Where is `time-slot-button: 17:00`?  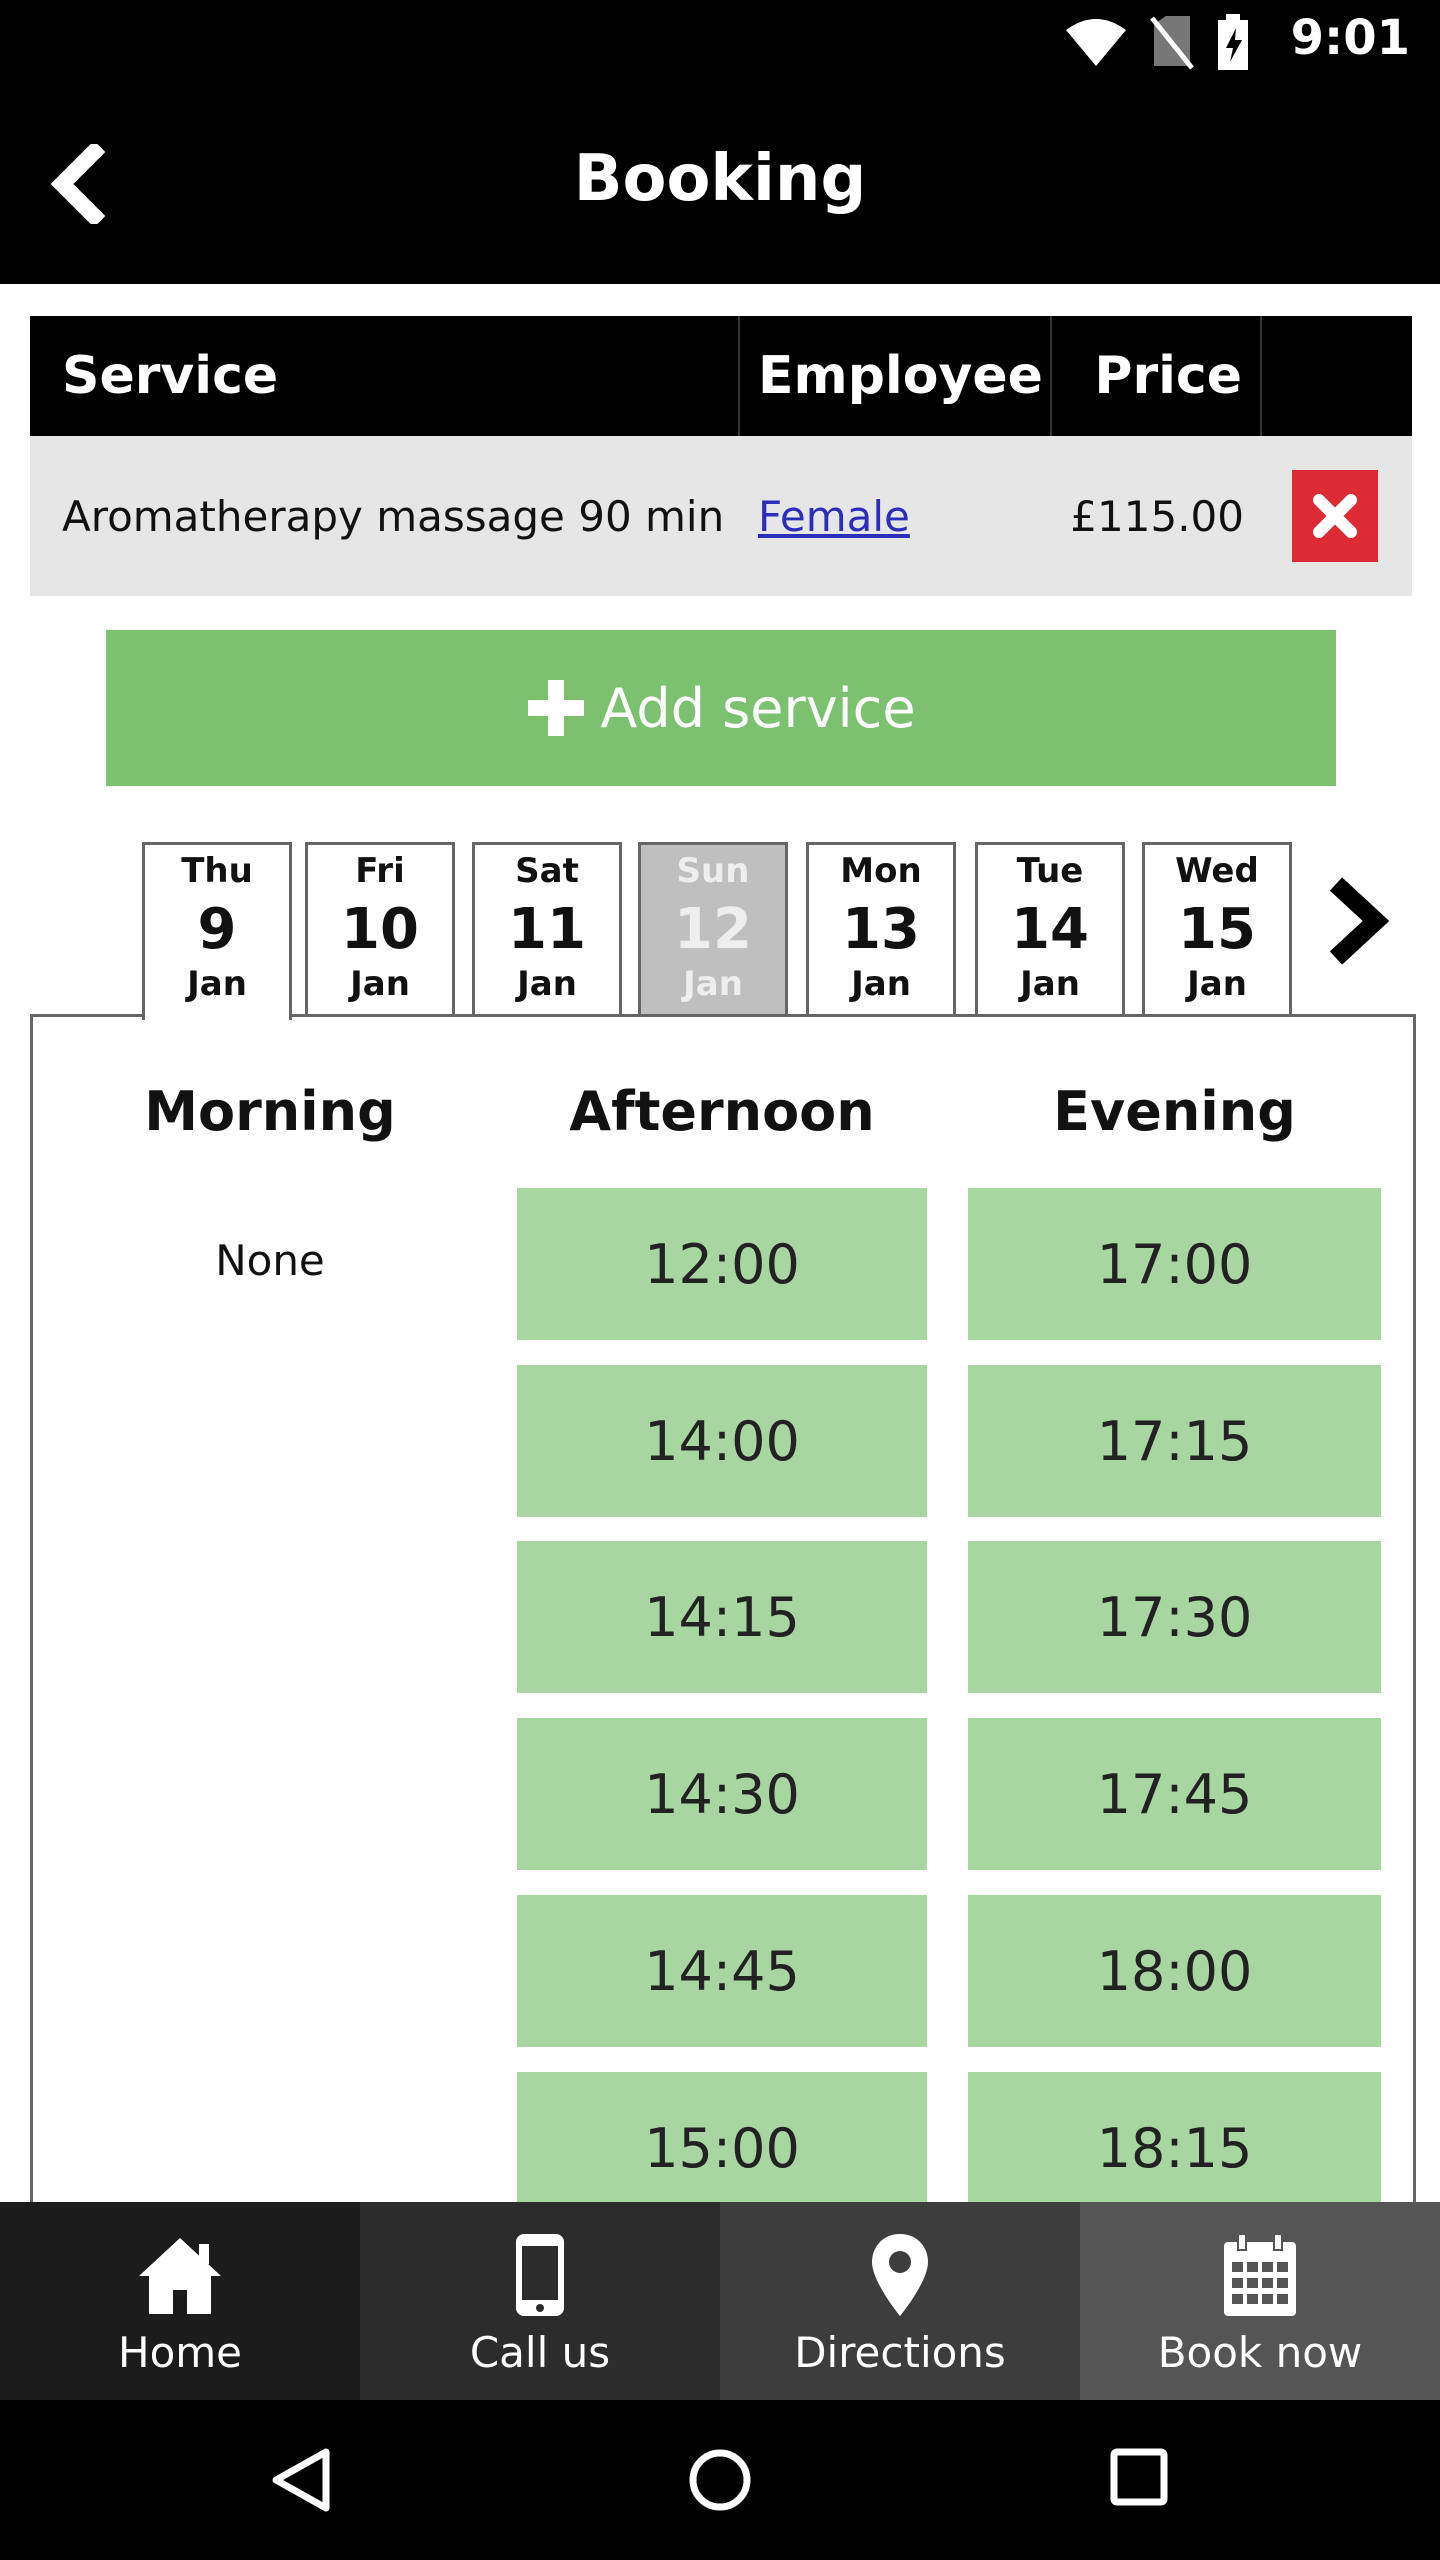 time-slot-button: 17:00 is located at coordinates (1174, 1264).